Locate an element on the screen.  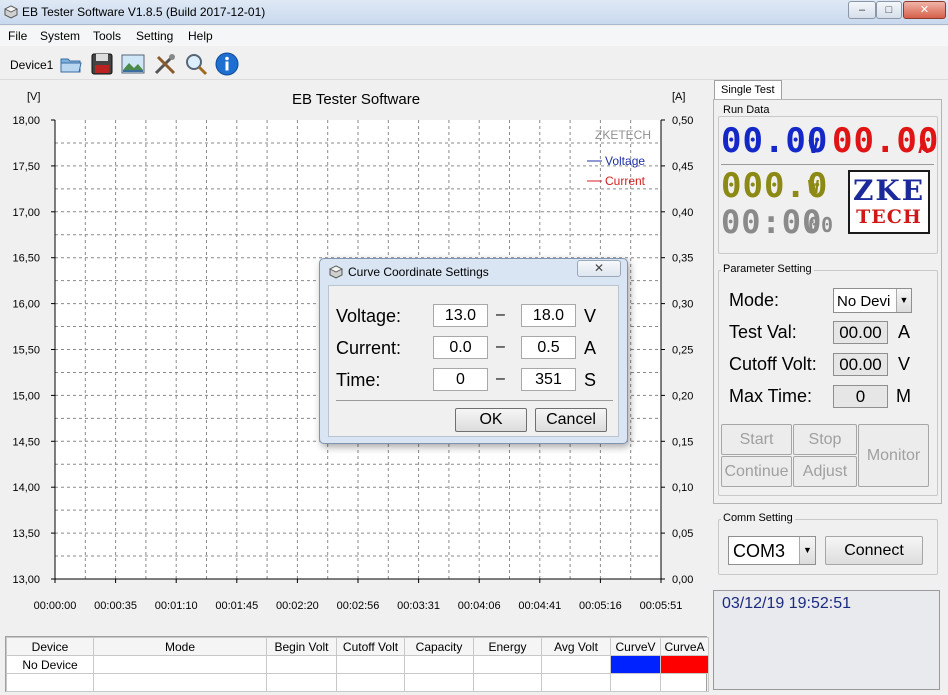
test-val-field: 00.00 is located at coordinates (860, 332).